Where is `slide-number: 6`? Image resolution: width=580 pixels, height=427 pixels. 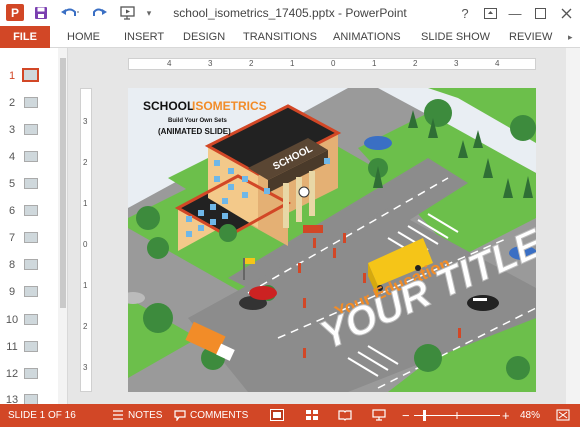 slide-number: 6 is located at coordinates (12, 211).